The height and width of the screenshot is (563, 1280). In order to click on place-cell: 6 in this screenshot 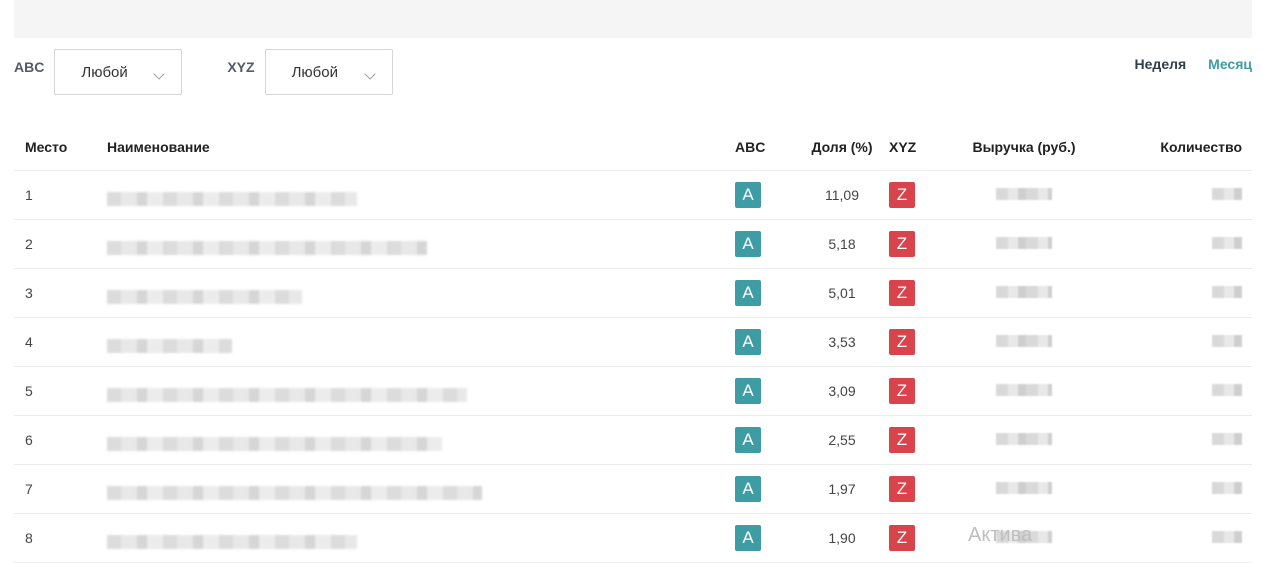, I will do `click(60, 440)`.